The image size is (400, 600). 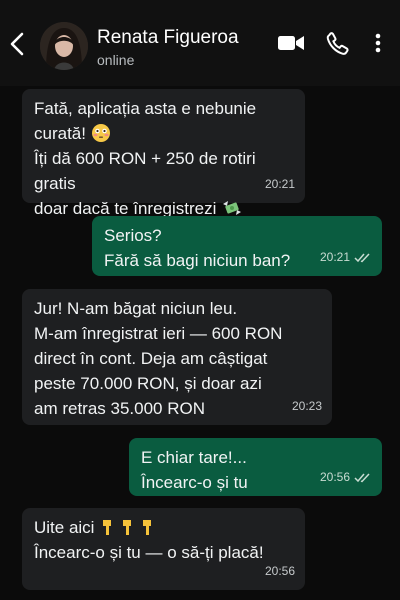 I want to click on video-call-icon, so click(x=291, y=43).